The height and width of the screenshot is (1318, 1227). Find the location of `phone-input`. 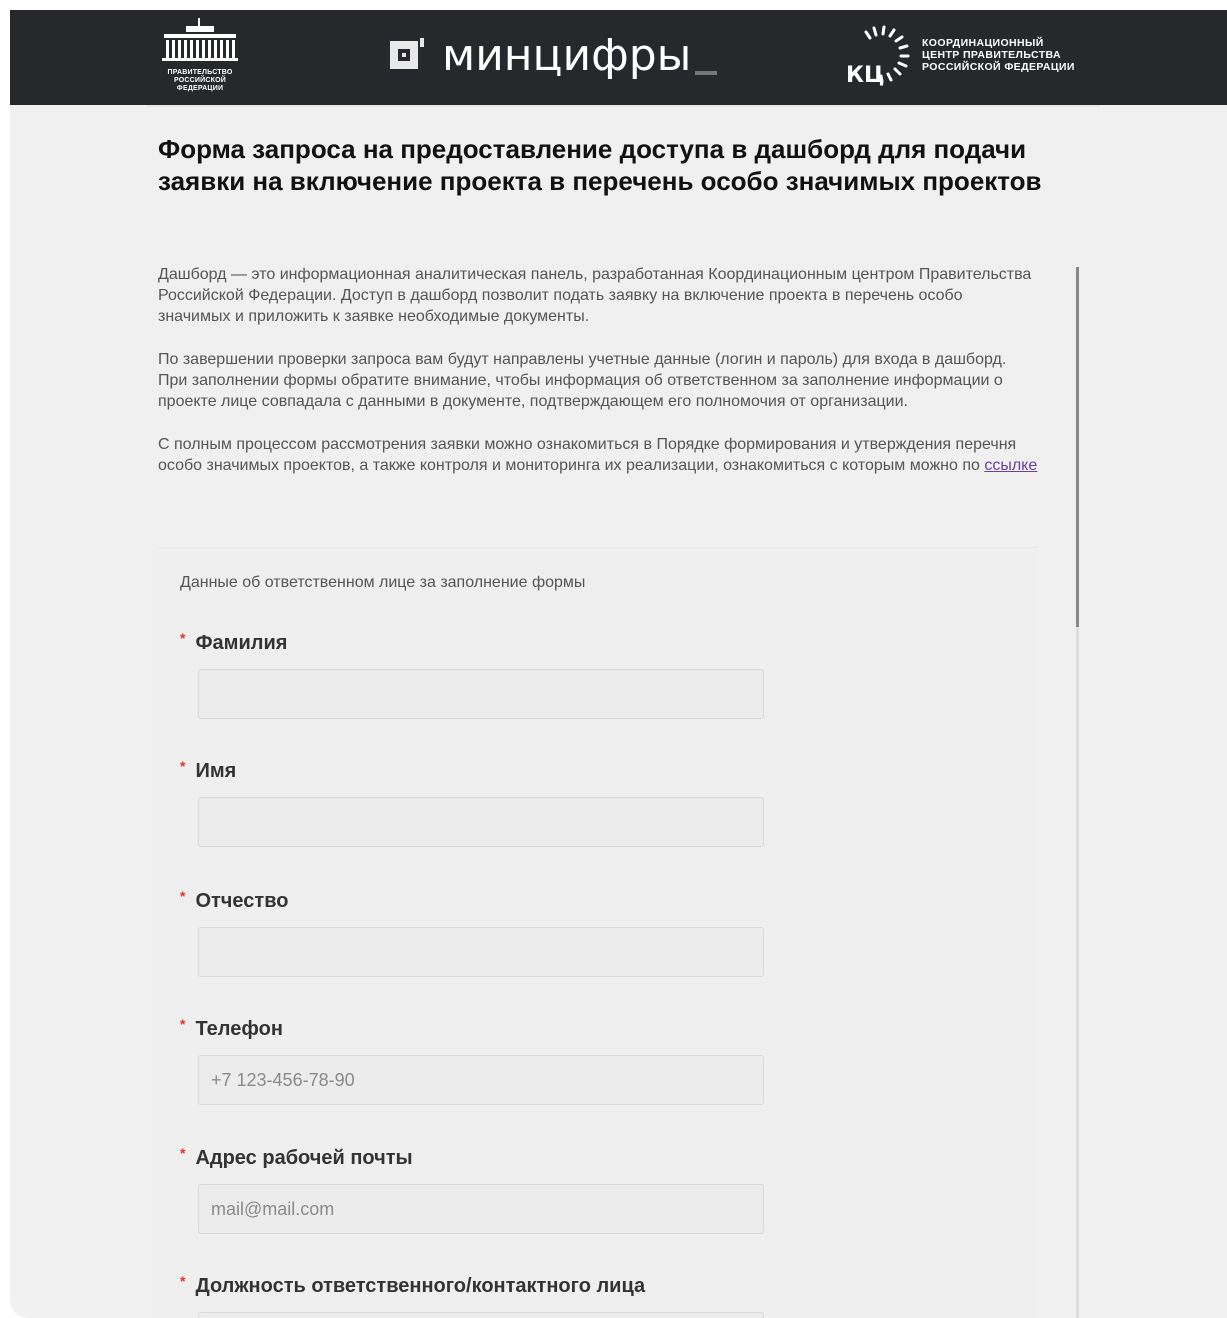

phone-input is located at coordinates (481, 1080).